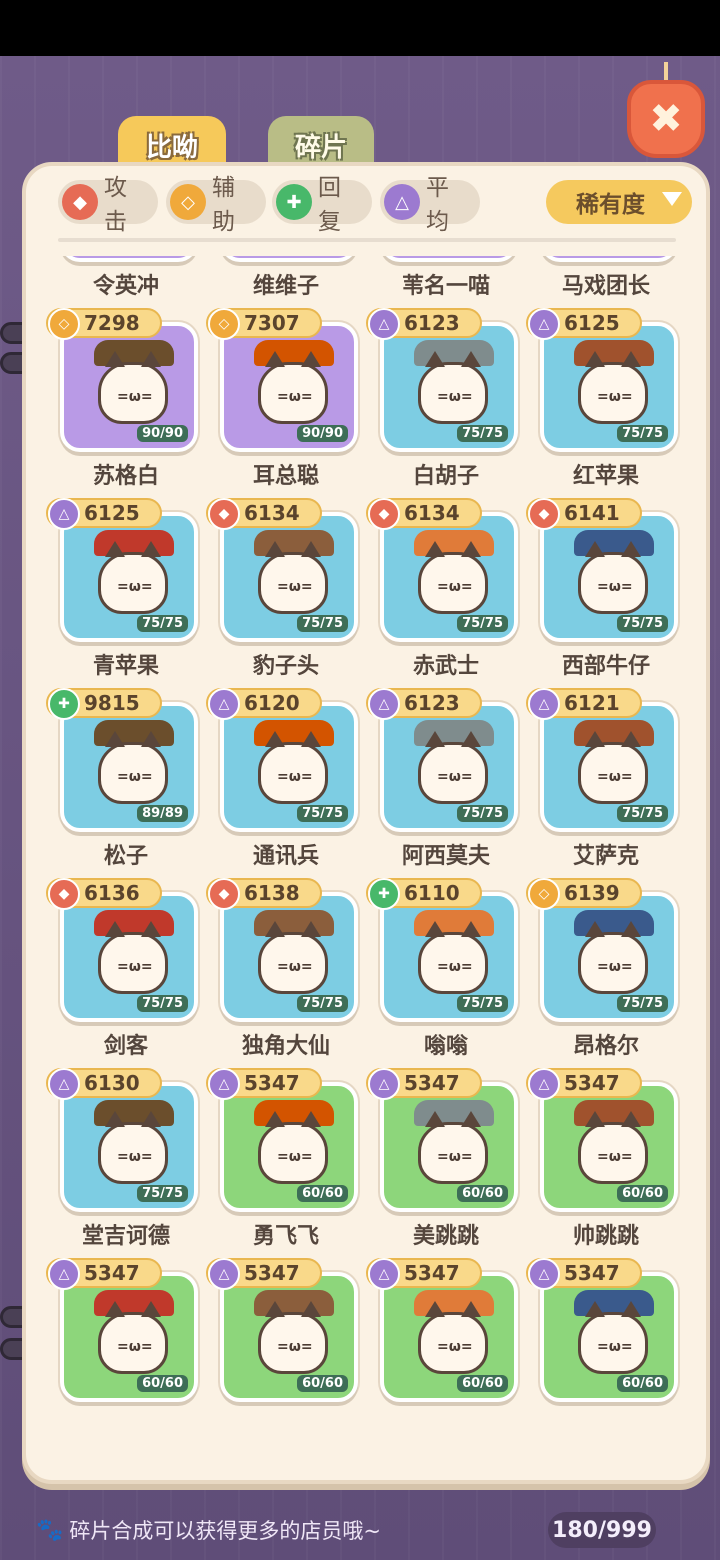 The height and width of the screenshot is (1560, 720). I want to click on power-value: 7298, so click(112, 323).